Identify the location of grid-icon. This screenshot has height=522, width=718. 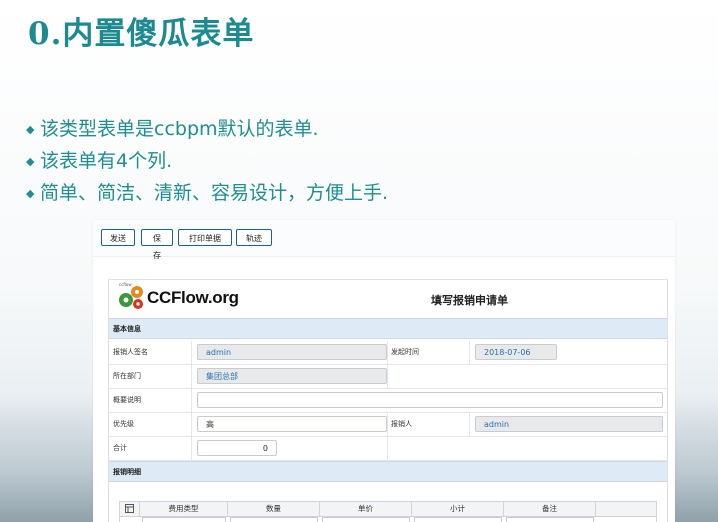
(129, 508).